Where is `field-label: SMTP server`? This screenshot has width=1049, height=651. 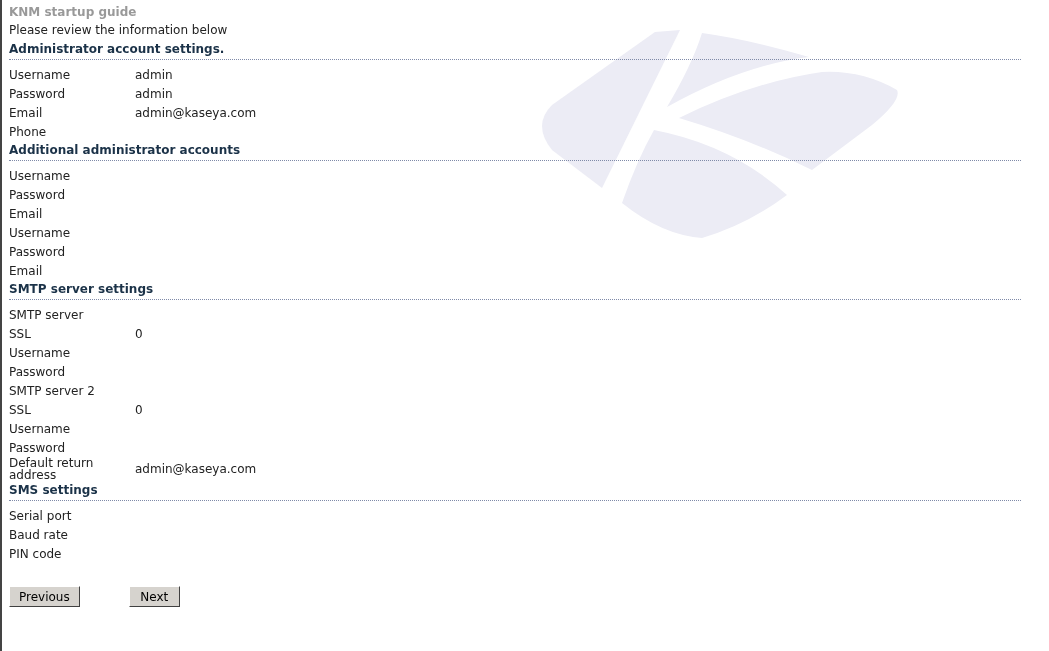
field-label: SMTP server is located at coordinates (47, 314).